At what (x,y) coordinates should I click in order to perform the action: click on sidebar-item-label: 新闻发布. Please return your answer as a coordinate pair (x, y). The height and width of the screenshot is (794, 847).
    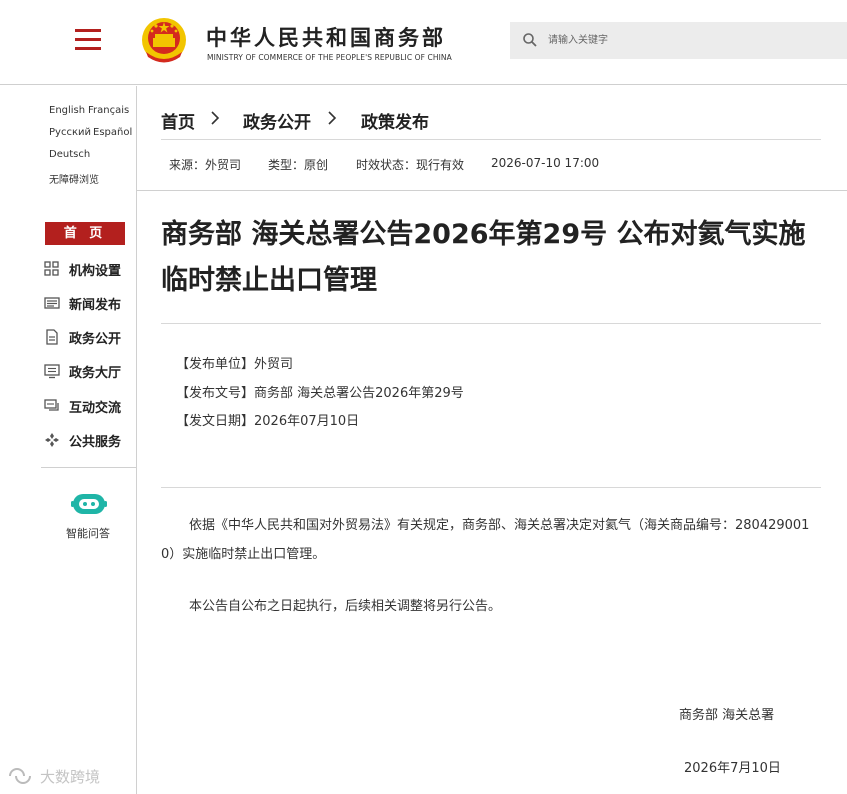
    Looking at the image, I should click on (95, 305).